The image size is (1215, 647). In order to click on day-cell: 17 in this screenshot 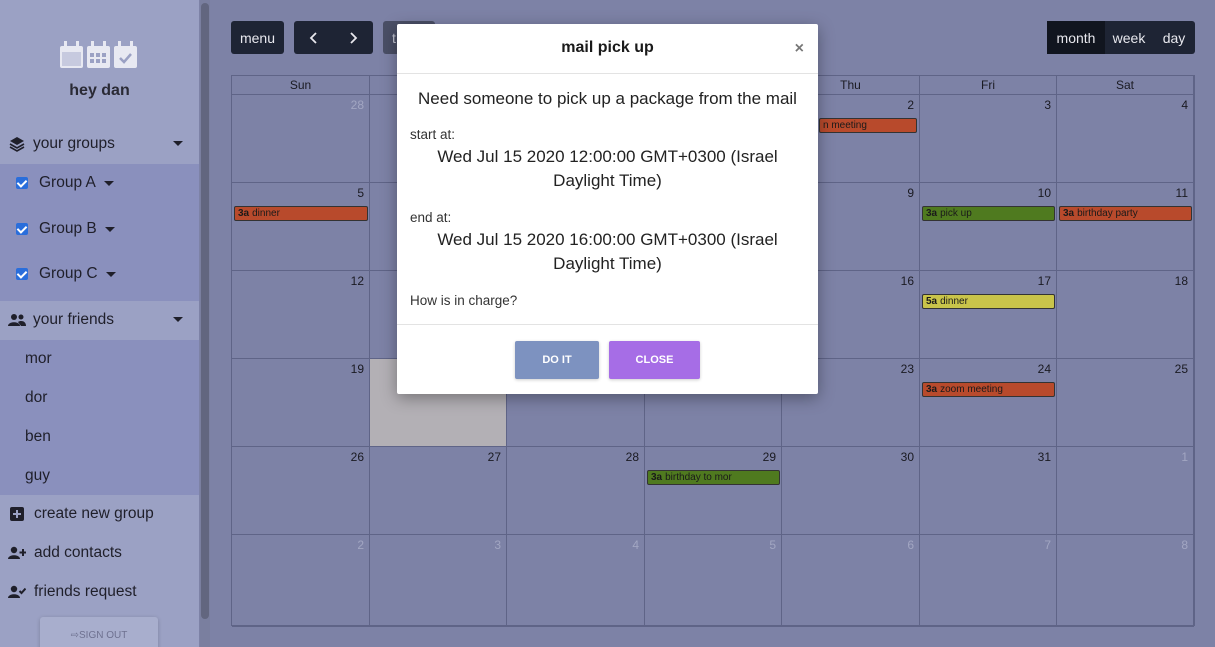, I will do `click(988, 315)`.